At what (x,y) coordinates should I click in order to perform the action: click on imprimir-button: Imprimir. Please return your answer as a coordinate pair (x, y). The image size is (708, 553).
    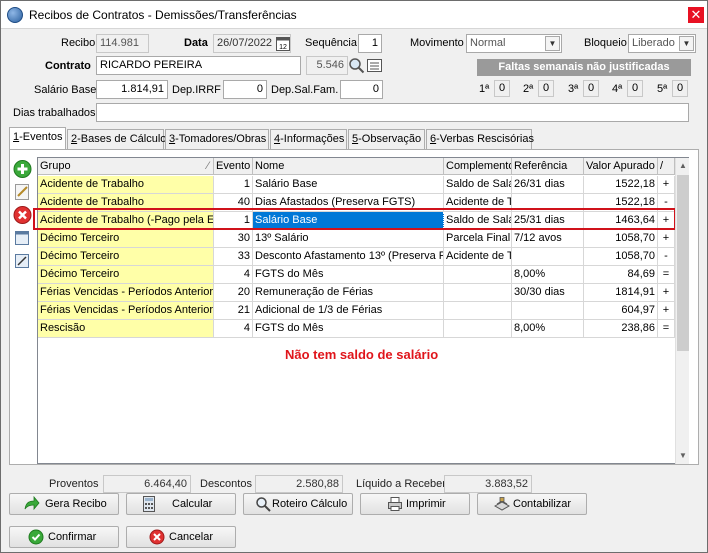
    Looking at the image, I should click on (415, 504).